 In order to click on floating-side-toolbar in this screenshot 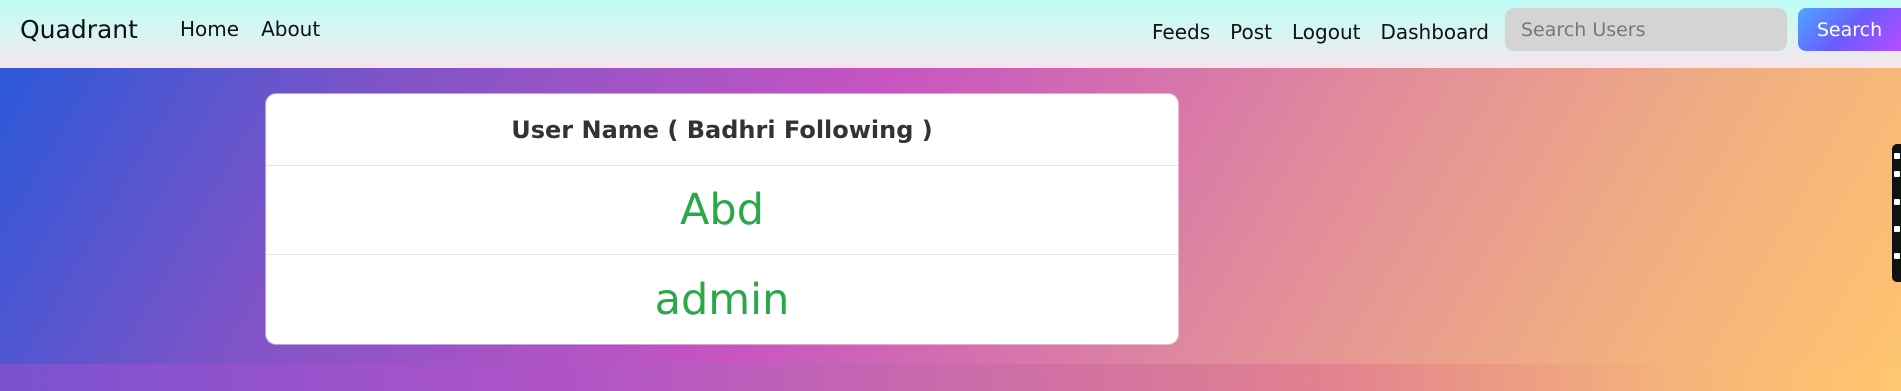, I will do `click(1896, 213)`.